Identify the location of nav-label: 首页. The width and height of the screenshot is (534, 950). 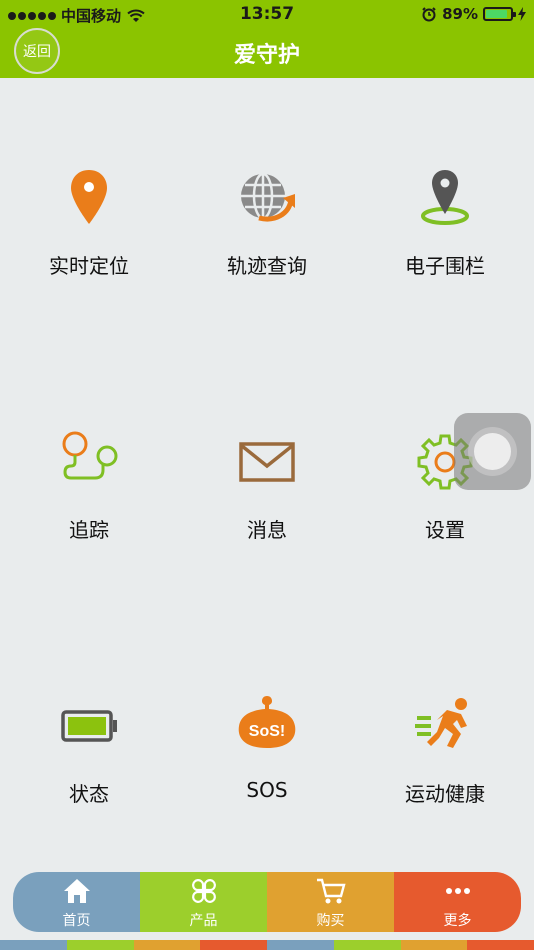
(76, 921).